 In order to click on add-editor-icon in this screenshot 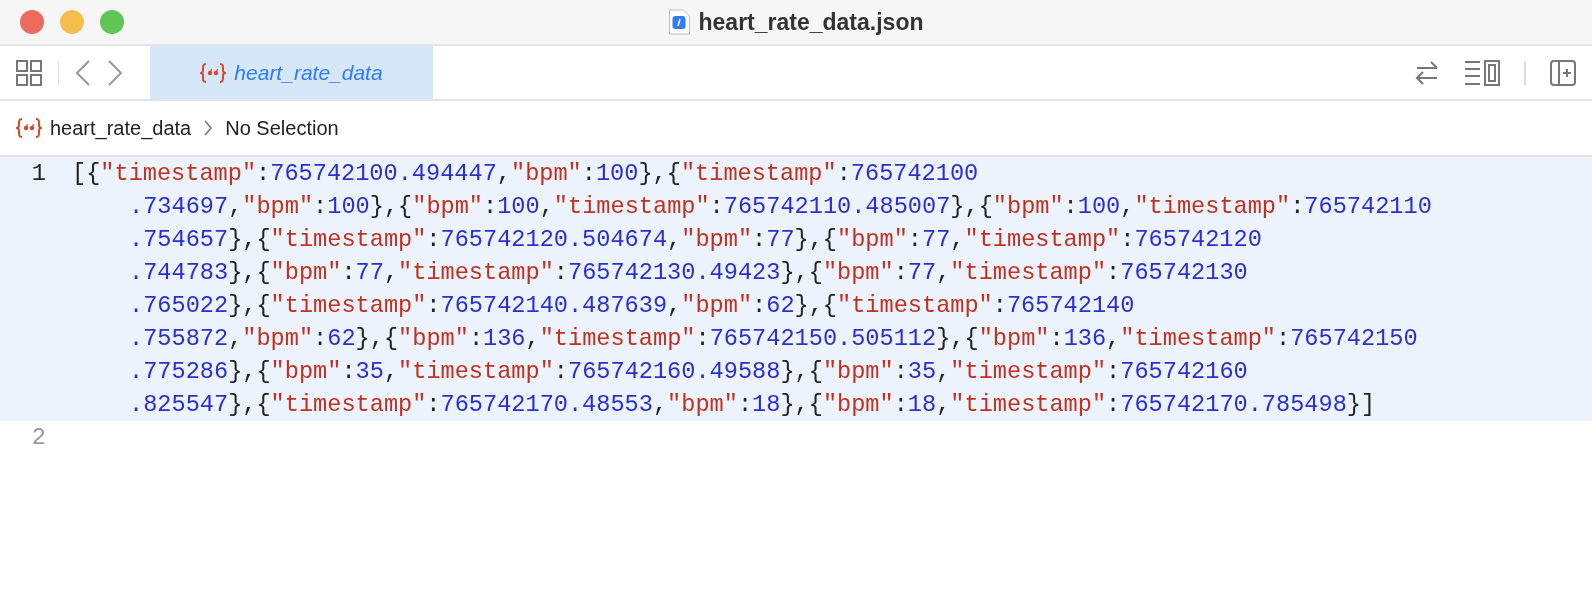, I will do `click(1563, 72)`.